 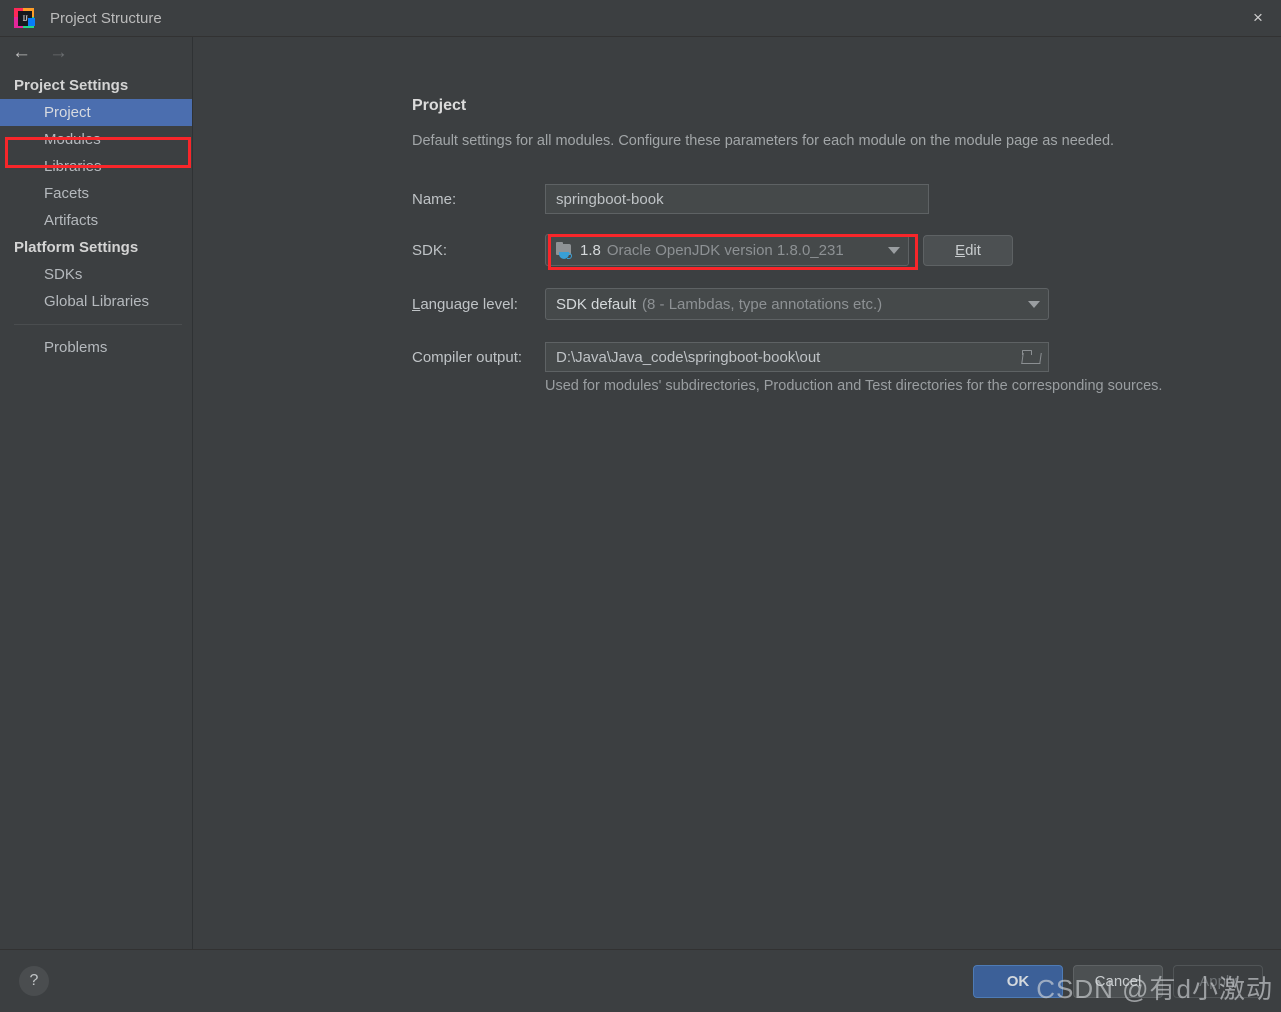 I want to click on compiler-output-input: D:\Java\Java_code\springboot-book\out, so click(x=797, y=357).